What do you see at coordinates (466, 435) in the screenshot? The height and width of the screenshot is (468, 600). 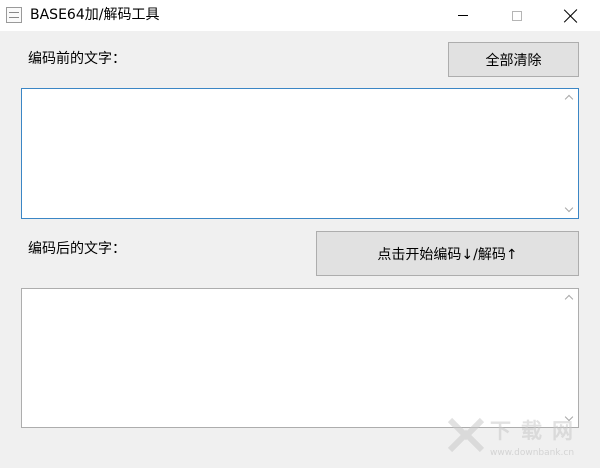 I see `watermark-logo-icon` at bounding box center [466, 435].